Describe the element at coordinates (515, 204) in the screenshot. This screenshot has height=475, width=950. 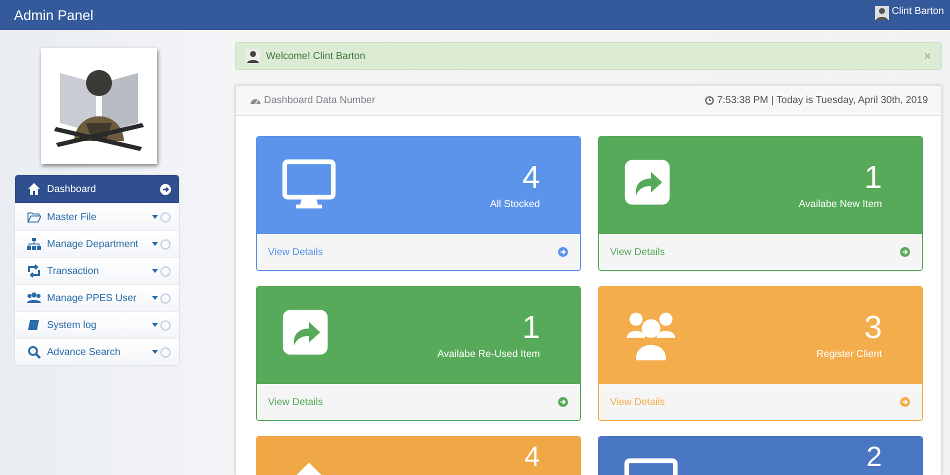
I see `stat-label: All Stocked` at that location.